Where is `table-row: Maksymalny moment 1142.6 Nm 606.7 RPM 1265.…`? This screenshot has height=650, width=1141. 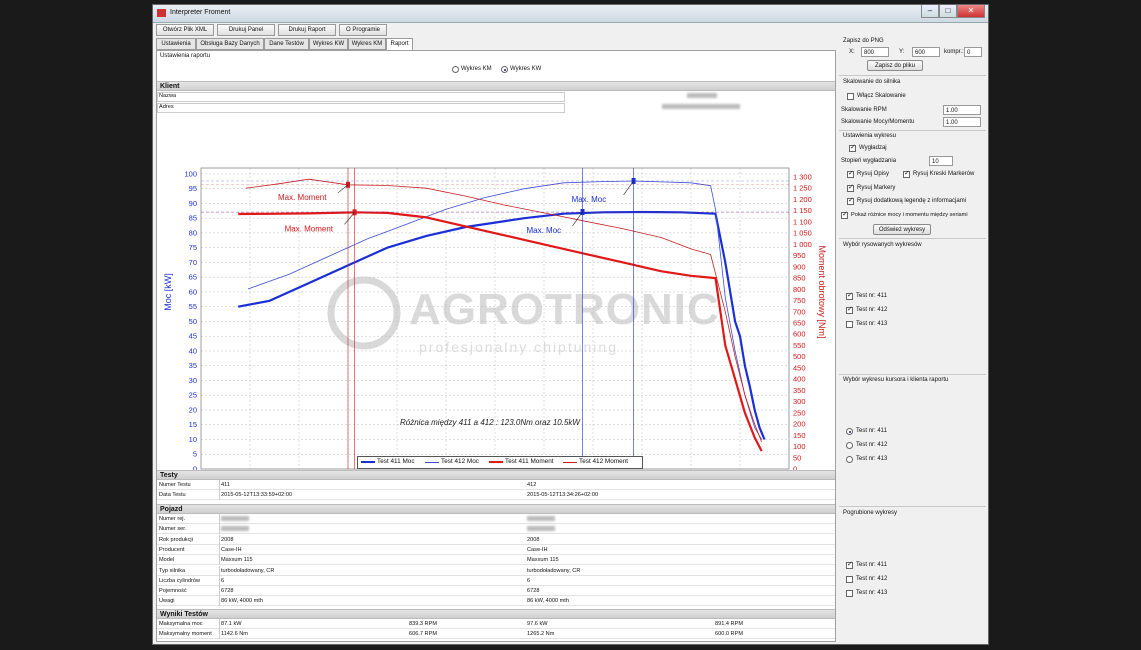 table-row: Maksymalny moment 1142.6 Nm 606.7 RPM 1265.… is located at coordinates (496, 634).